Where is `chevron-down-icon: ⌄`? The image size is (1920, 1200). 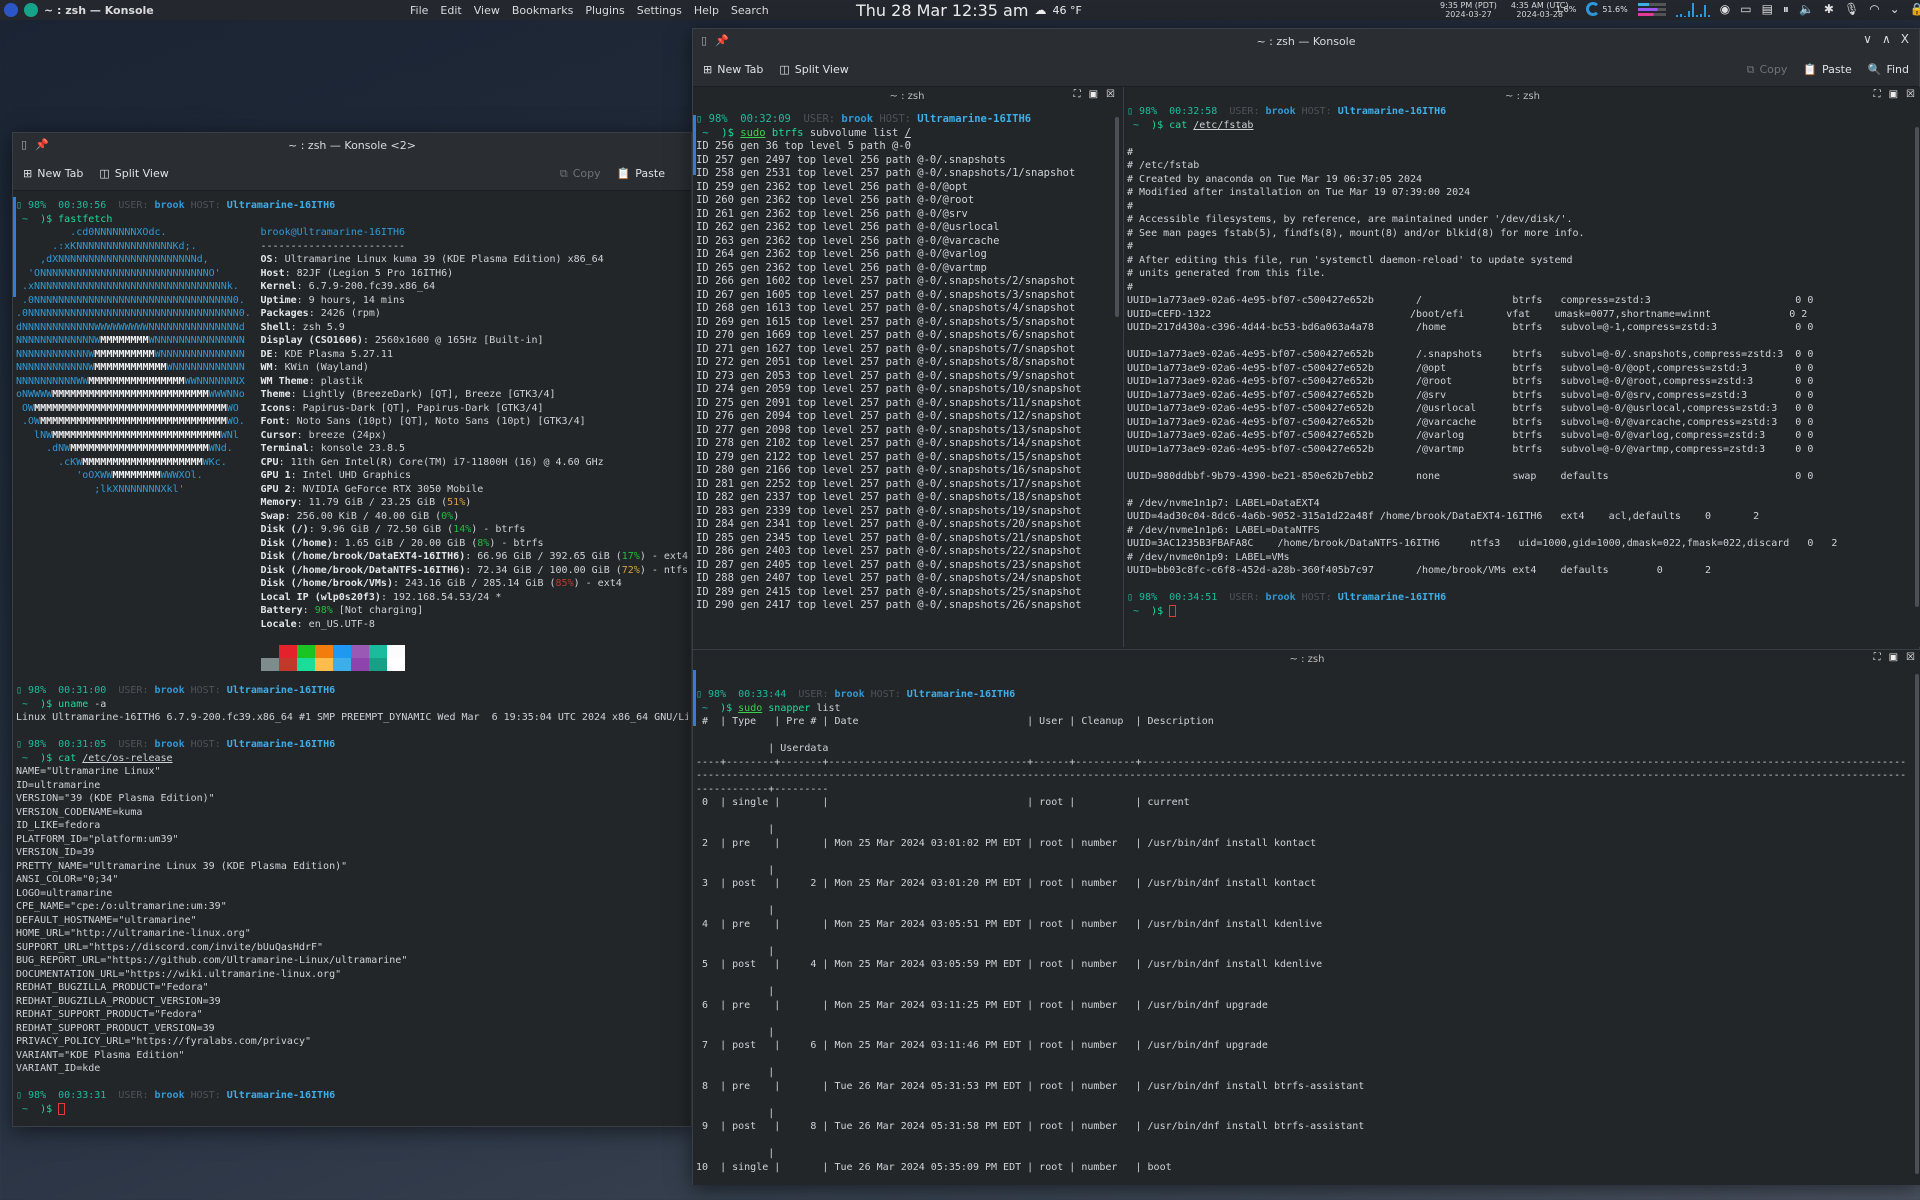 chevron-down-icon: ⌄ is located at coordinates (1895, 9).